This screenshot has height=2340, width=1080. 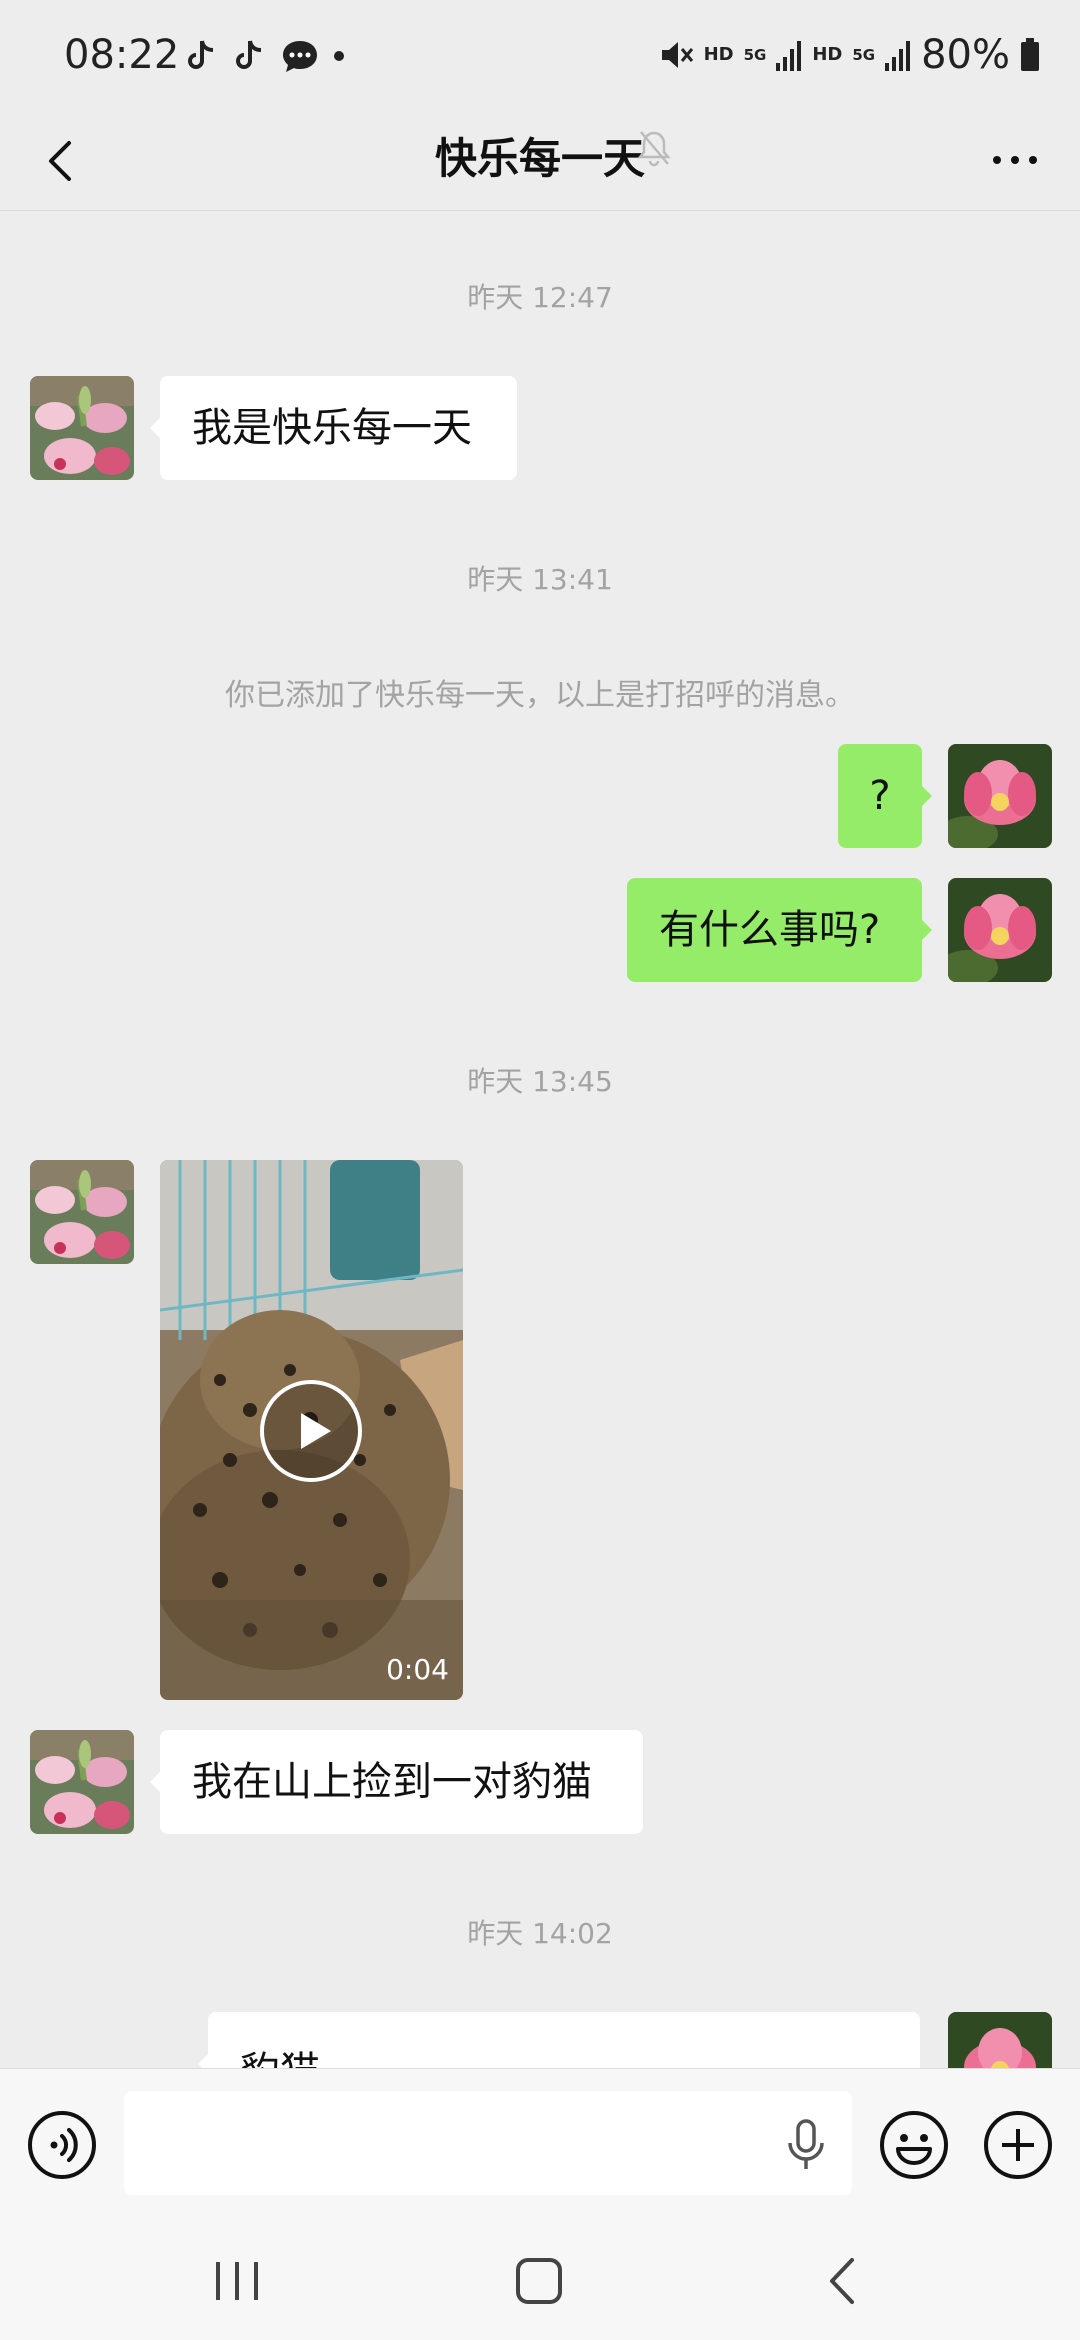 I want to click on play-icon, so click(x=311, y=1431).